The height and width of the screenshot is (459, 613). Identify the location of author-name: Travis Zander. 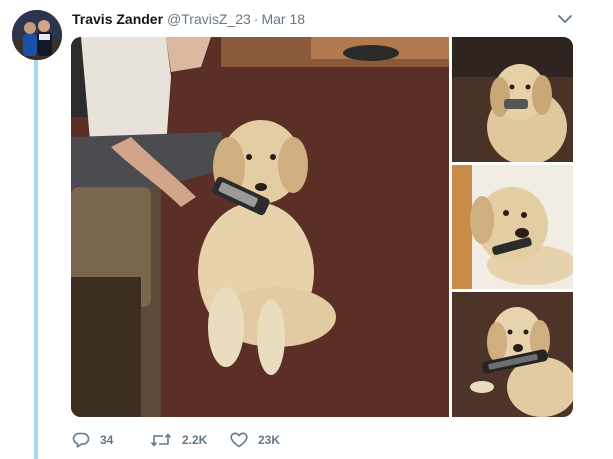
(117, 19).